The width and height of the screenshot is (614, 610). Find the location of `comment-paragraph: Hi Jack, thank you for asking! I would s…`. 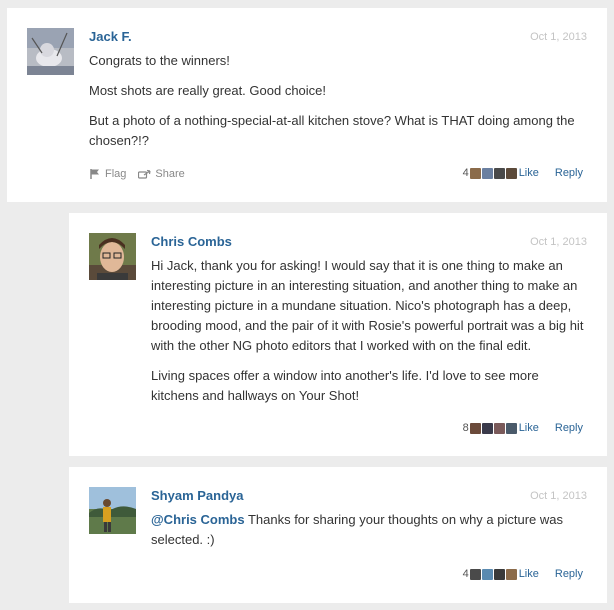

comment-paragraph: Hi Jack, thank you for asking! I would s… is located at coordinates (367, 305).